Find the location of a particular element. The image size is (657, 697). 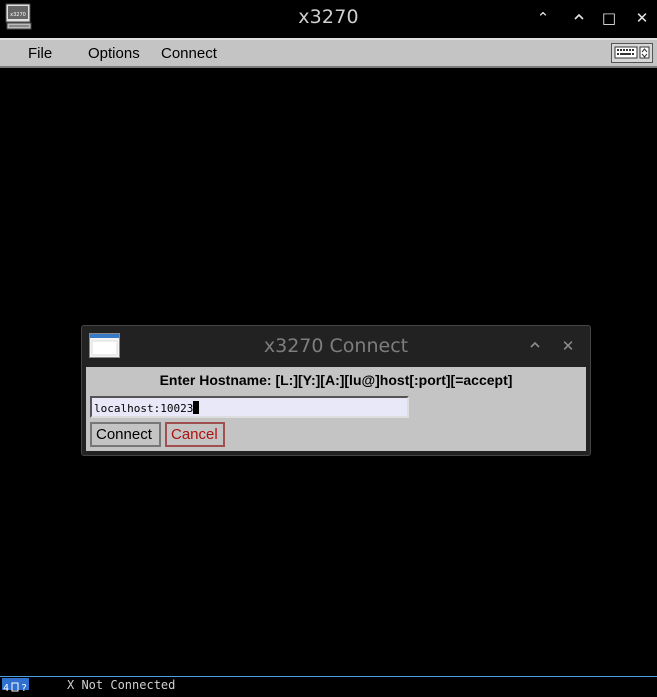

menu-options: Options is located at coordinates (114, 53).